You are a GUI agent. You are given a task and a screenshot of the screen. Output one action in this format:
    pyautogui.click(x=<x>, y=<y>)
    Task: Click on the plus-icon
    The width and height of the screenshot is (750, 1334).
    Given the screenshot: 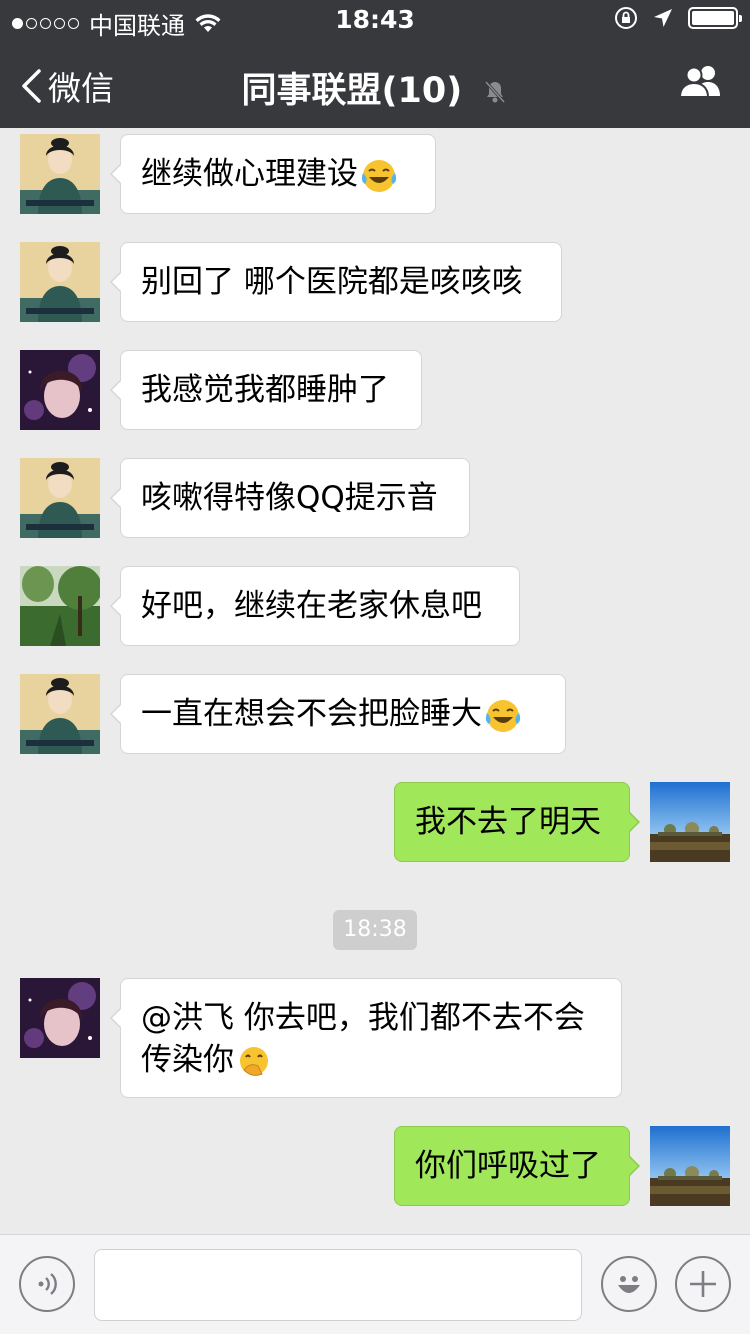 What is the action you would take?
    pyautogui.click(x=703, y=1284)
    